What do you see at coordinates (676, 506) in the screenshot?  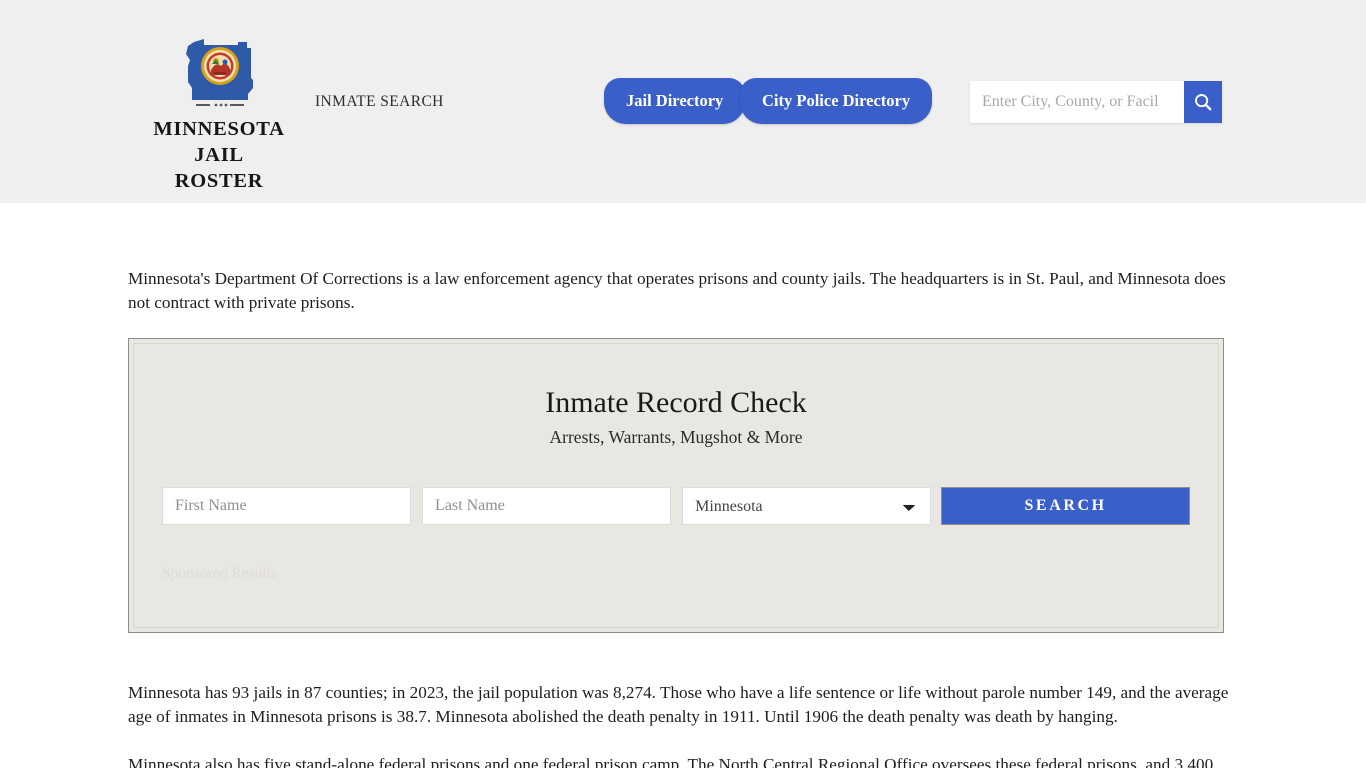 I see `inmate-search-form: Minnesota SEARCH` at bounding box center [676, 506].